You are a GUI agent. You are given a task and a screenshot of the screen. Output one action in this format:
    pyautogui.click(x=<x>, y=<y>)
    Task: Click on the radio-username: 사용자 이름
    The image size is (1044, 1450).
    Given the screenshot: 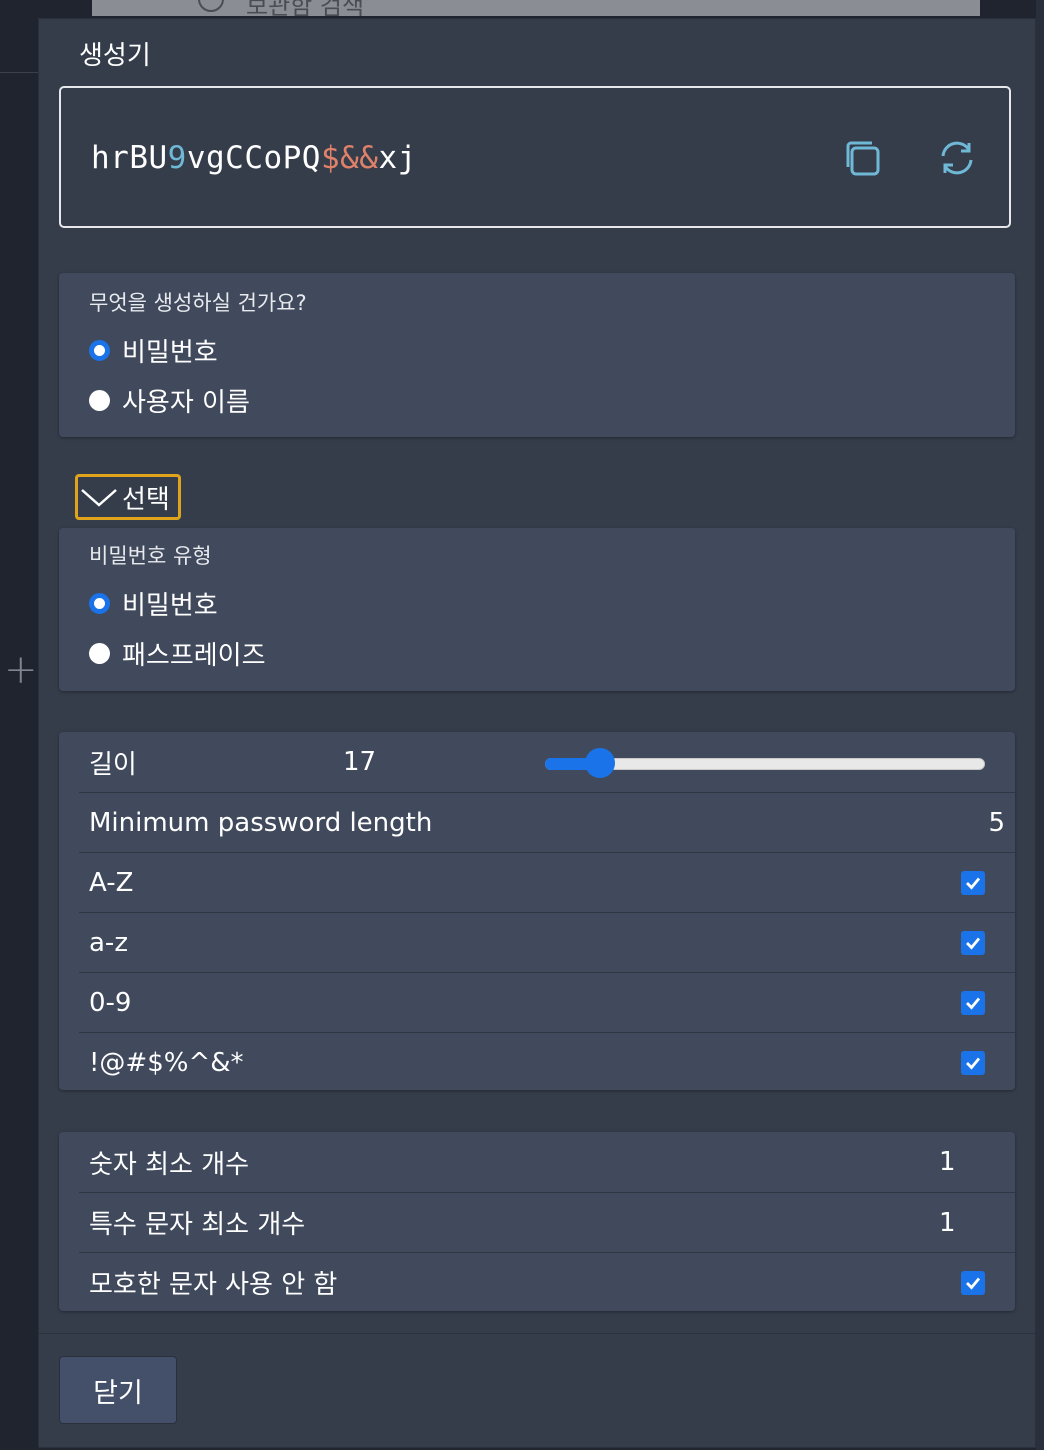 What is the action you would take?
    pyautogui.click(x=169, y=400)
    